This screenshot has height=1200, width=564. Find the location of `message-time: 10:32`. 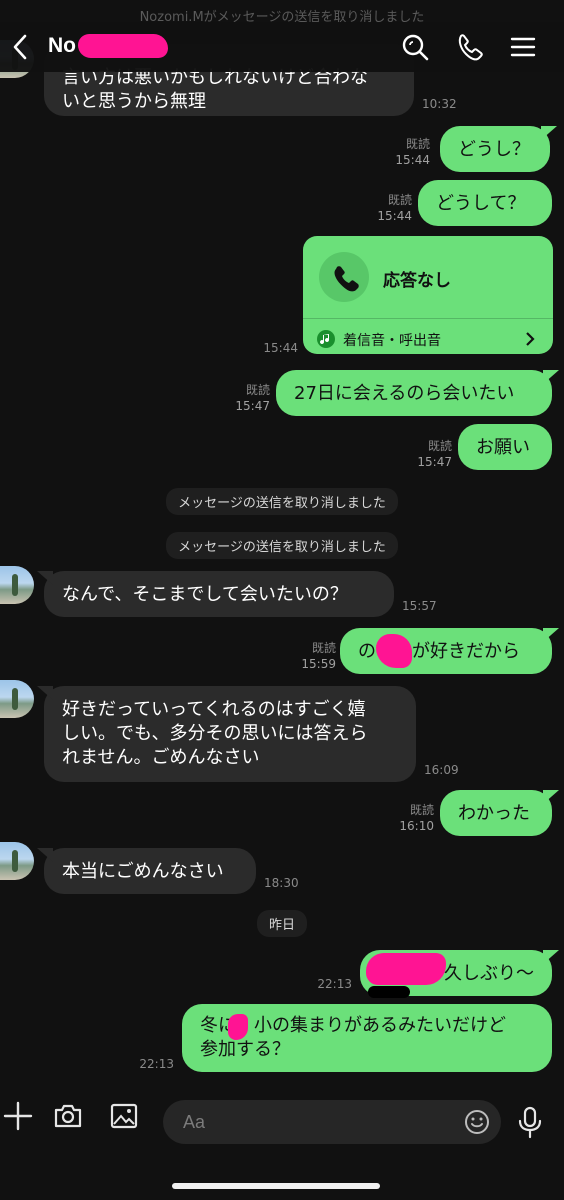

message-time: 10:32 is located at coordinates (439, 104).